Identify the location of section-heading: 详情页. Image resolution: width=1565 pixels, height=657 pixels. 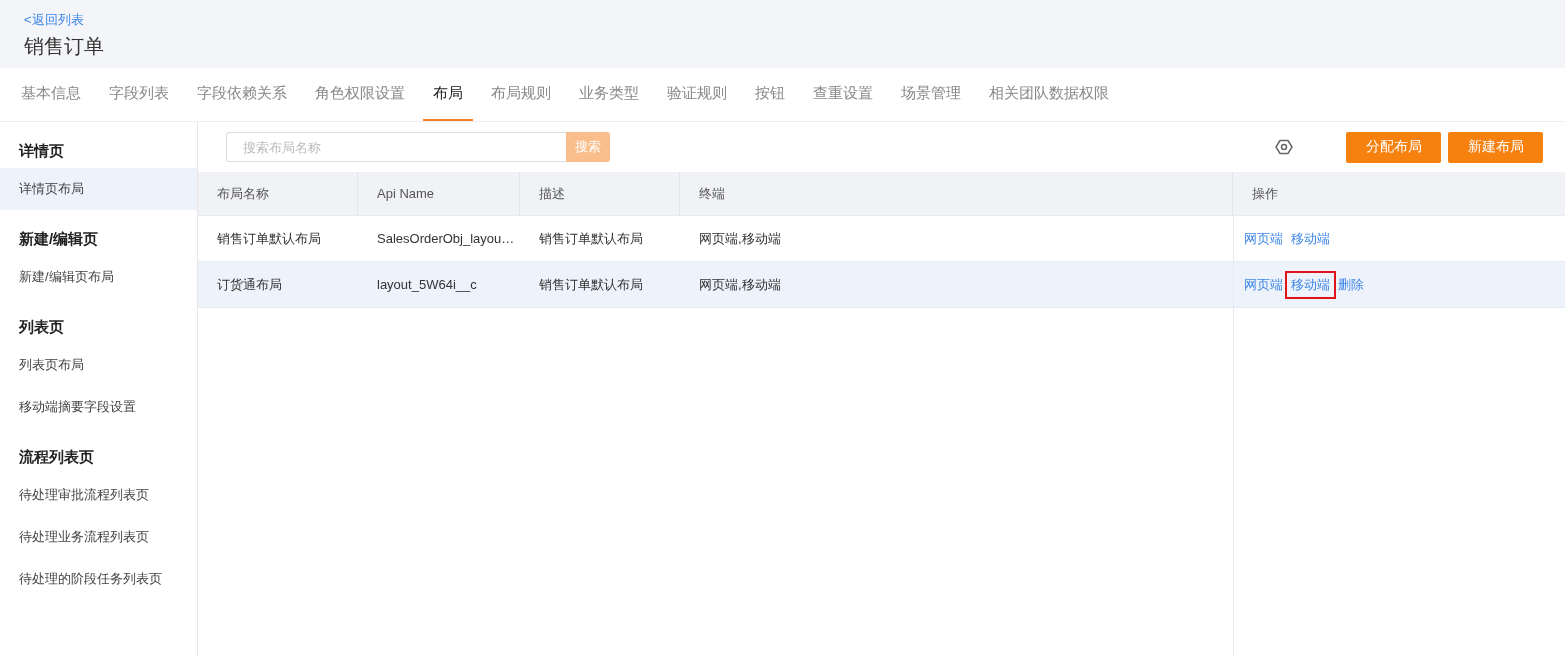
(41, 150).